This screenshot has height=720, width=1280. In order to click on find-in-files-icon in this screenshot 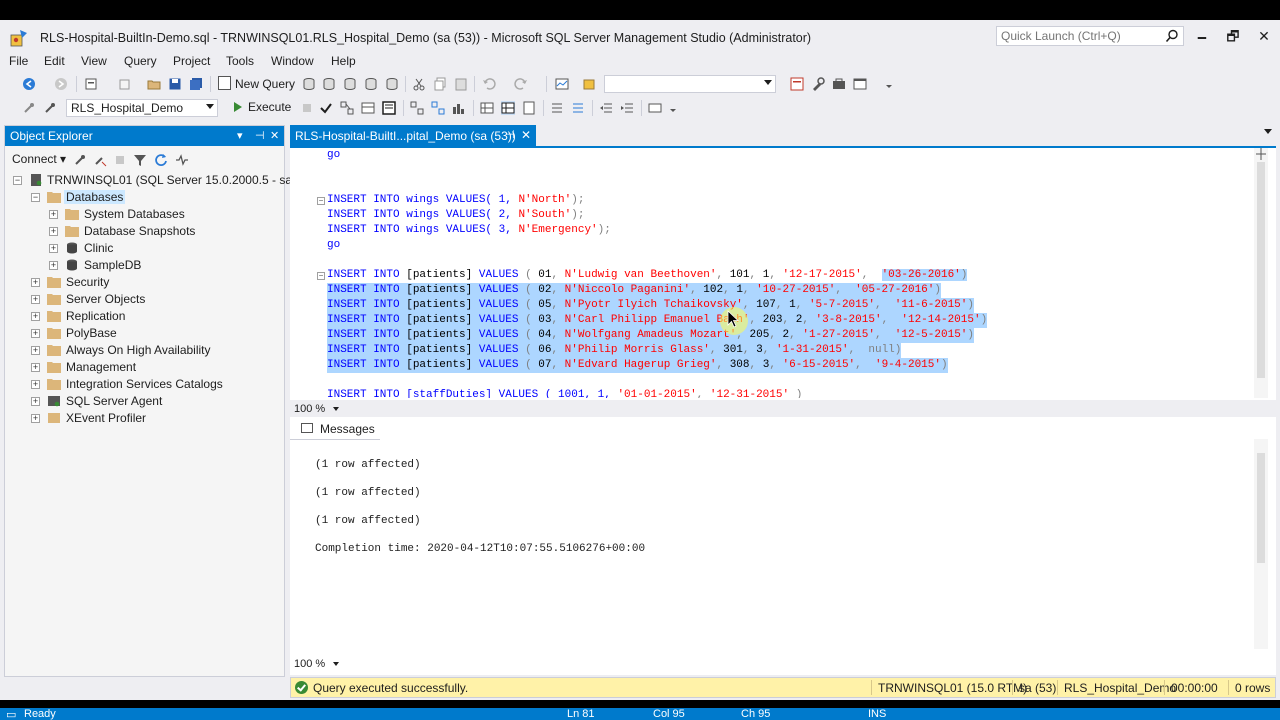, I will do `click(590, 84)`.